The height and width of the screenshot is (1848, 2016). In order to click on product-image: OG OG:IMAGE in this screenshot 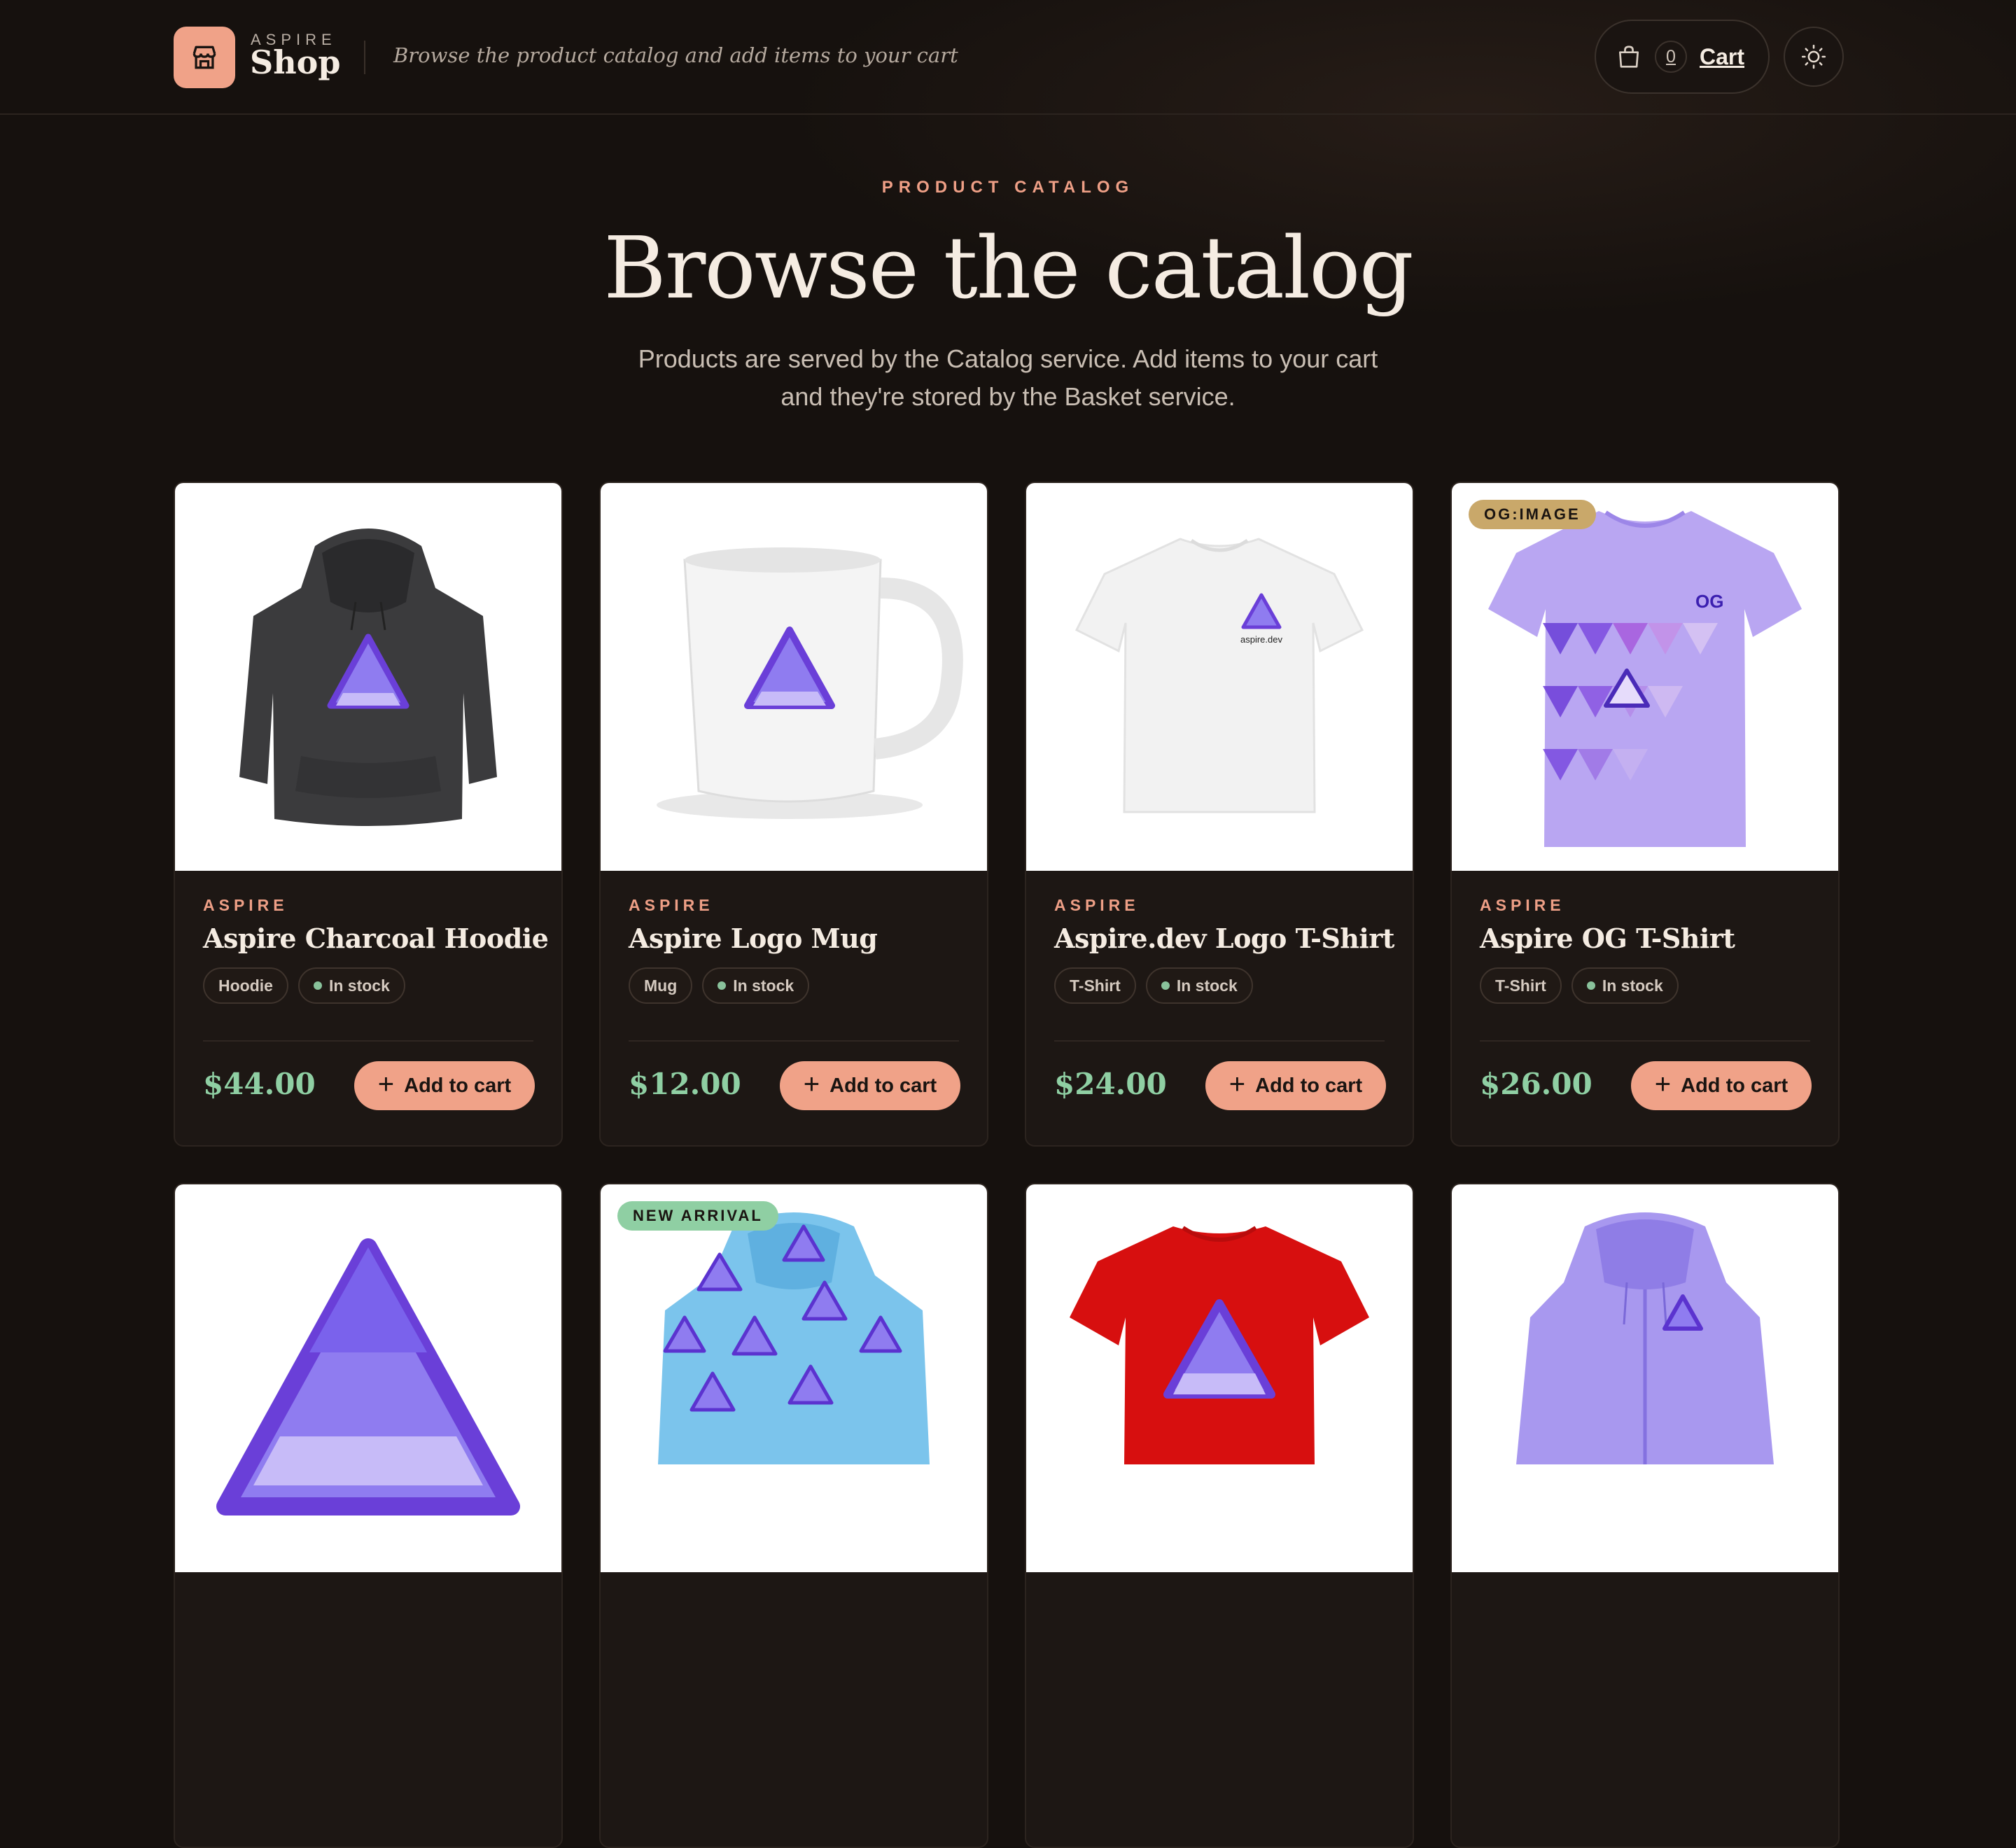, I will do `click(1645, 677)`.